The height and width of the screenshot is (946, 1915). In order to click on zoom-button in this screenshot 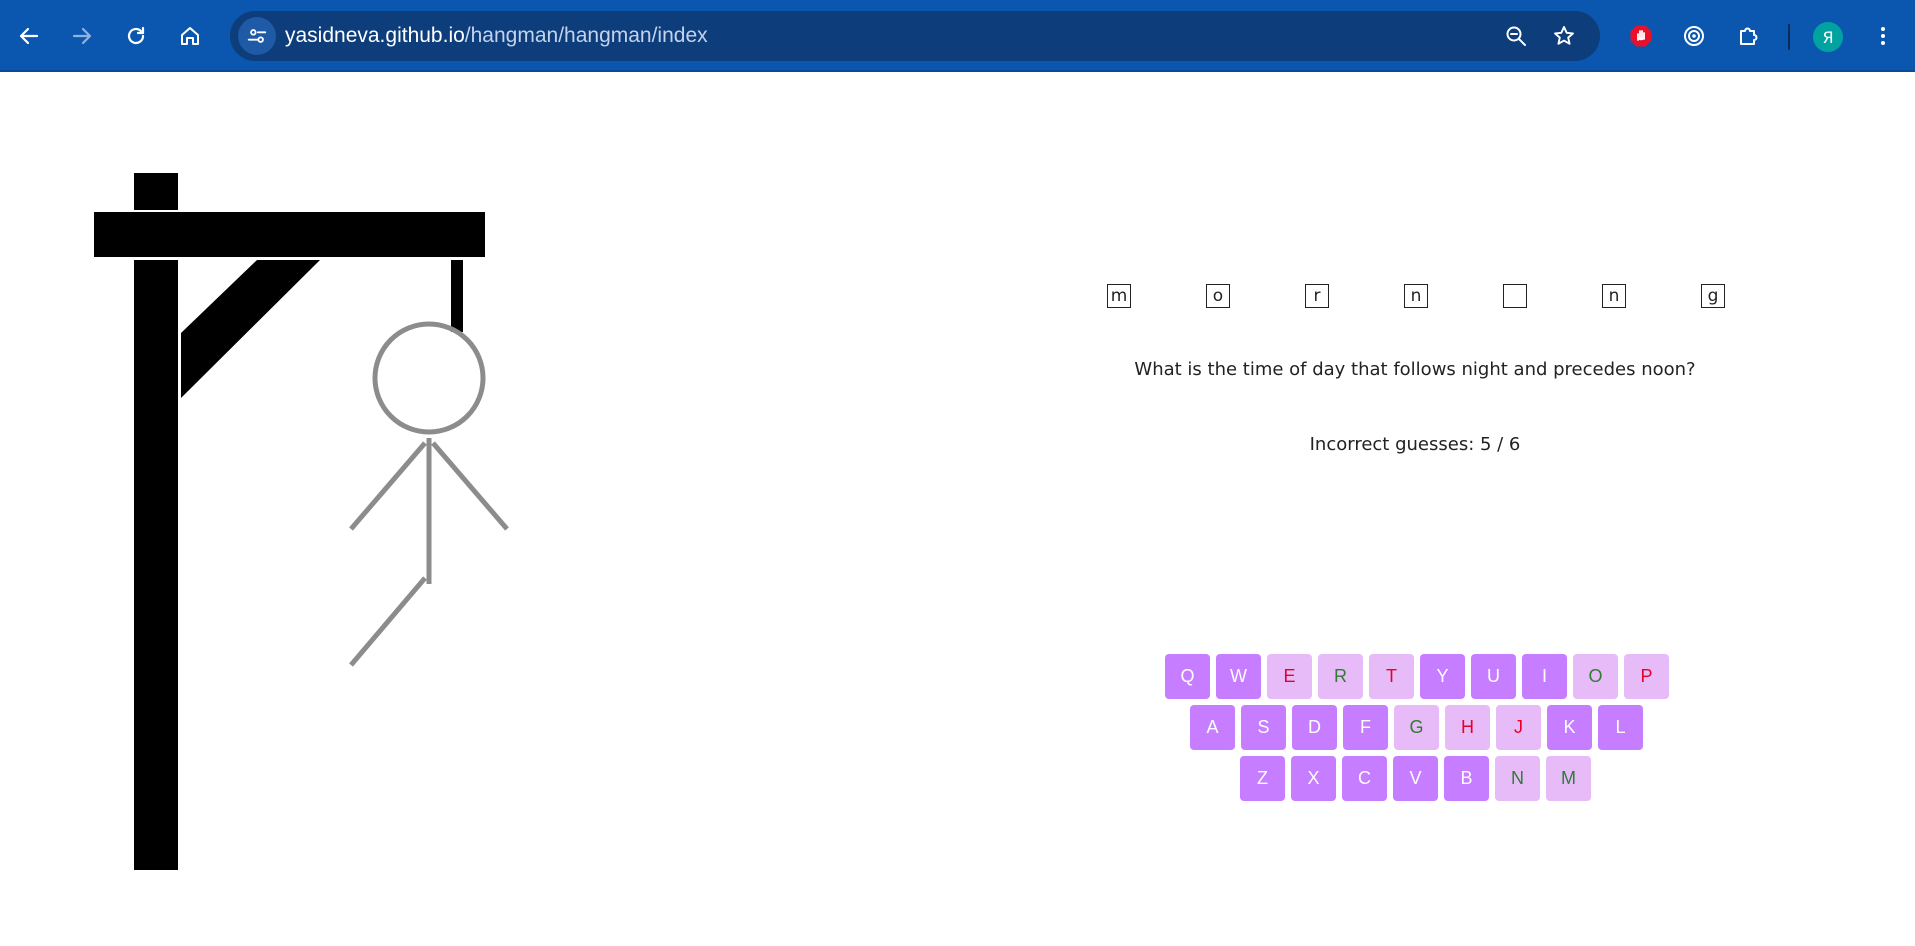, I will do `click(1516, 36)`.